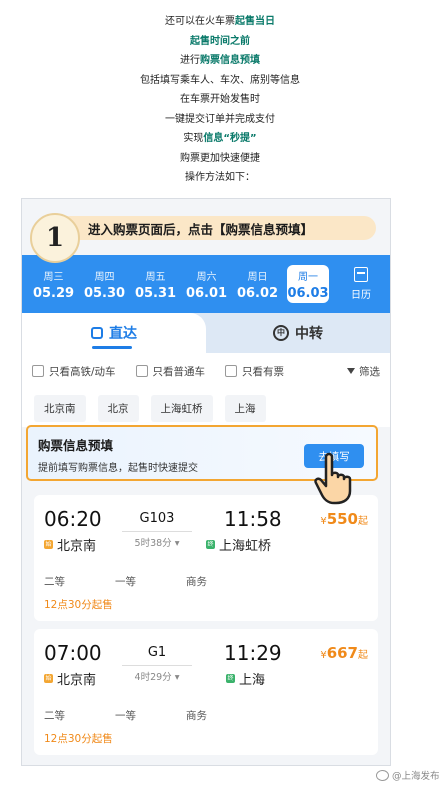  Describe the element at coordinates (74, 371) in the screenshot. I see `filter-gaotie: 只看高铁/动车` at that location.